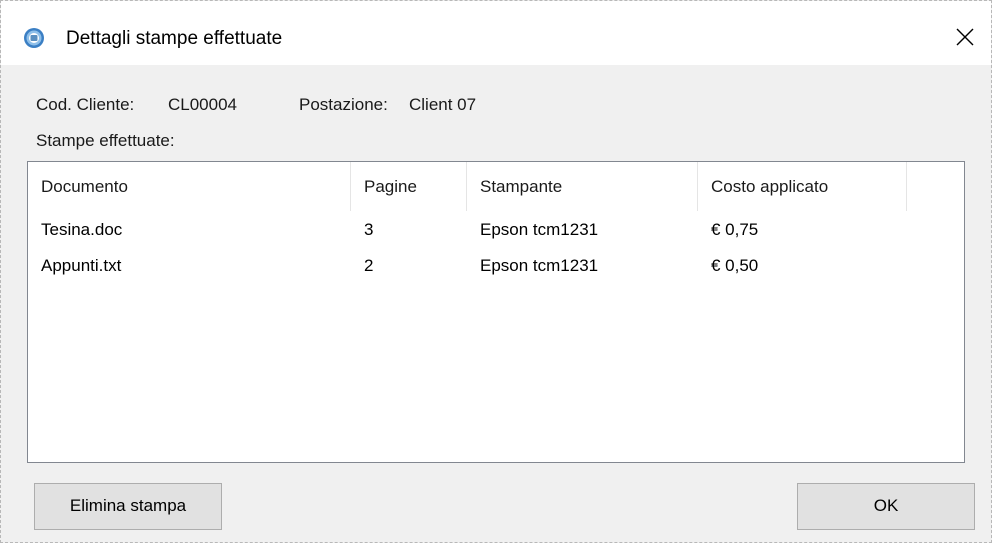 Image resolution: width=992 pixels, height=543 pixels. Describe the element at coordinates (174, 38) in the screenshot. I see `window-title: Dettagli stampe effettuate` at that location.